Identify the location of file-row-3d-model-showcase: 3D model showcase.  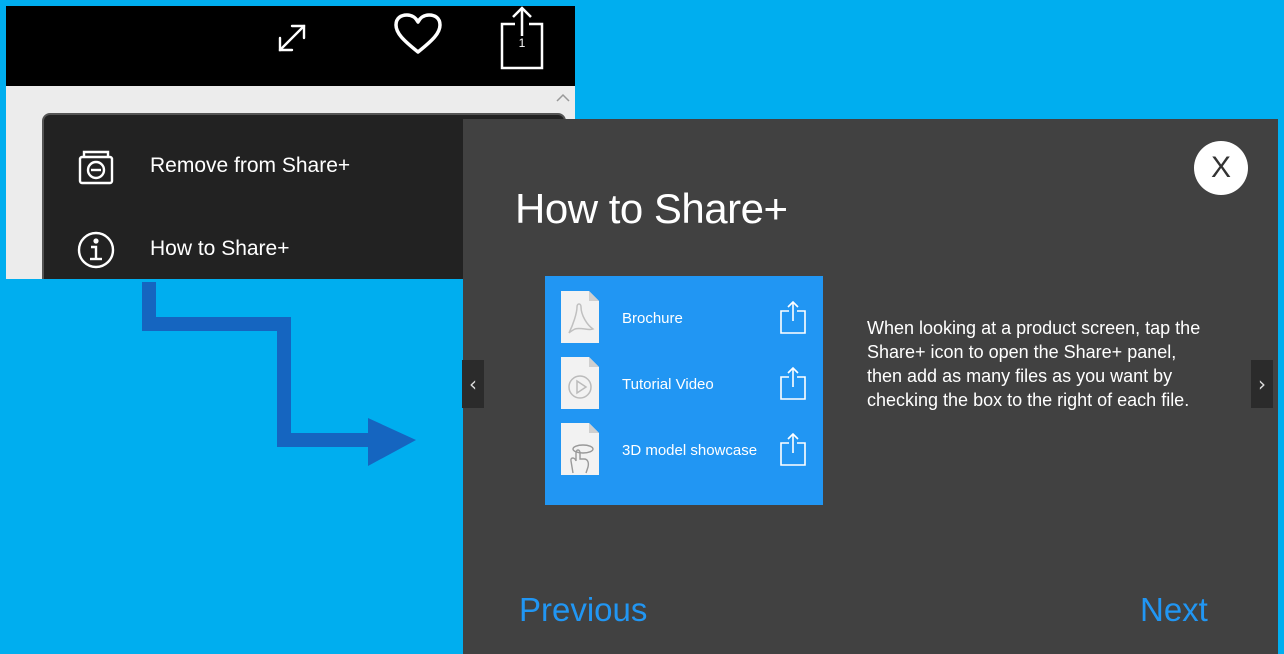
(684, 451).